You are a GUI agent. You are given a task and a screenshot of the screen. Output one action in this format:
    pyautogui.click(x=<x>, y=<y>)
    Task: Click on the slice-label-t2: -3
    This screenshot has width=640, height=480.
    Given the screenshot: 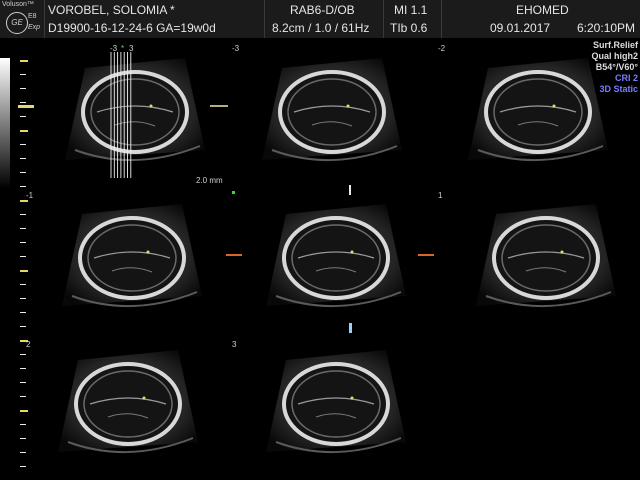 What is the action you would take?
    pyautogui.click(x=236, y=48)
    